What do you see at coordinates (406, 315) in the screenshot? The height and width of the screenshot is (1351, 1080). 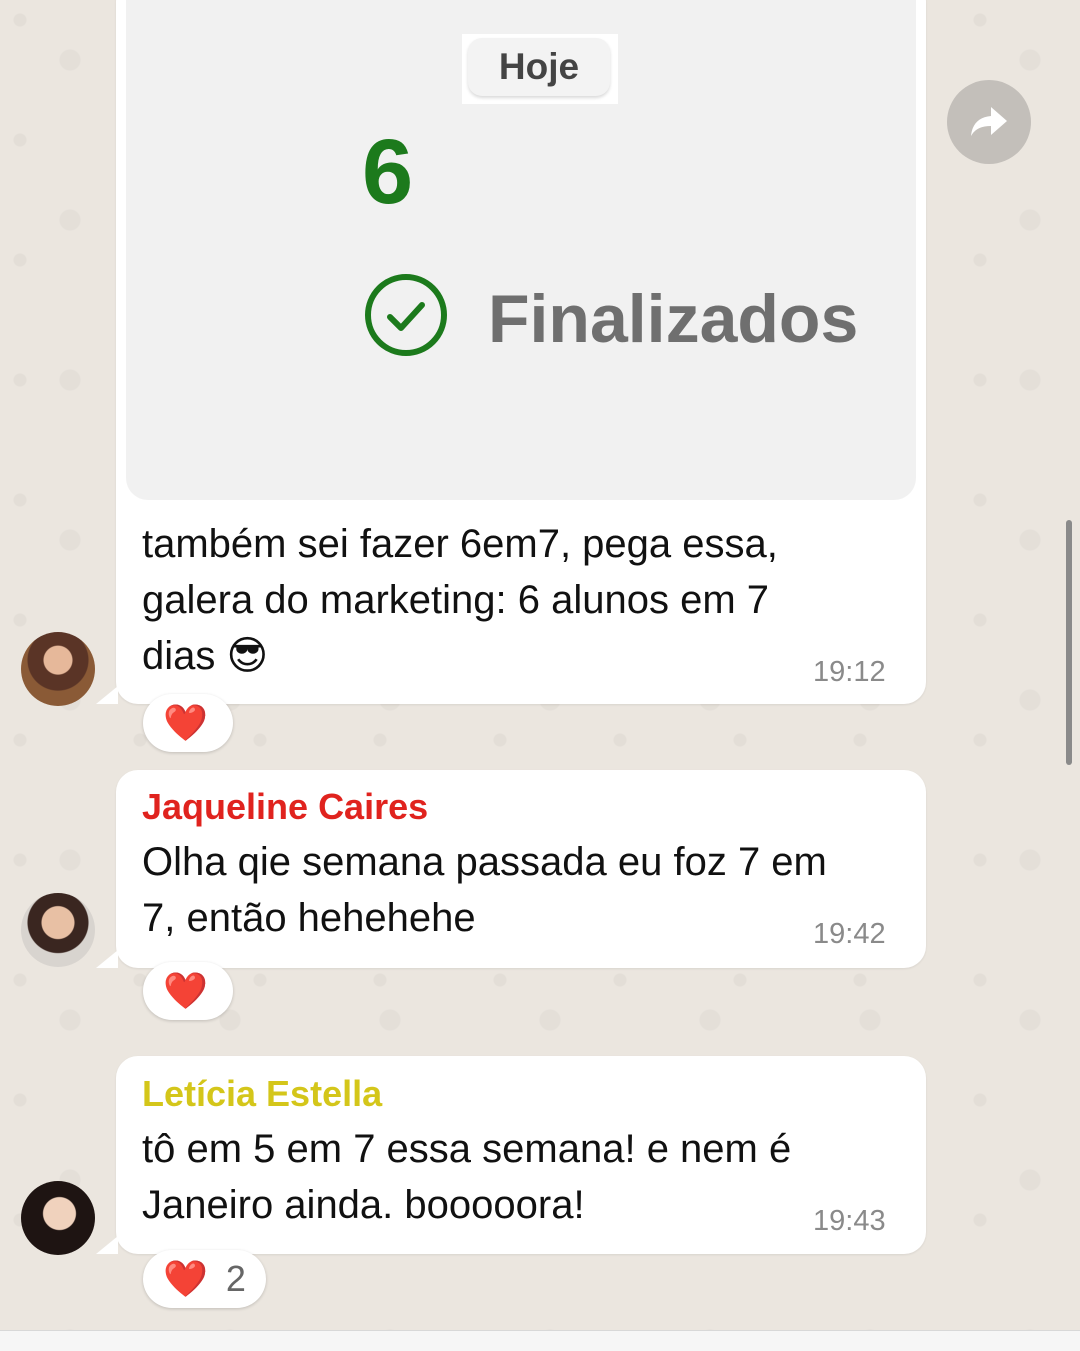 I see `check-circle-icon` at bounding box center [406, 315].